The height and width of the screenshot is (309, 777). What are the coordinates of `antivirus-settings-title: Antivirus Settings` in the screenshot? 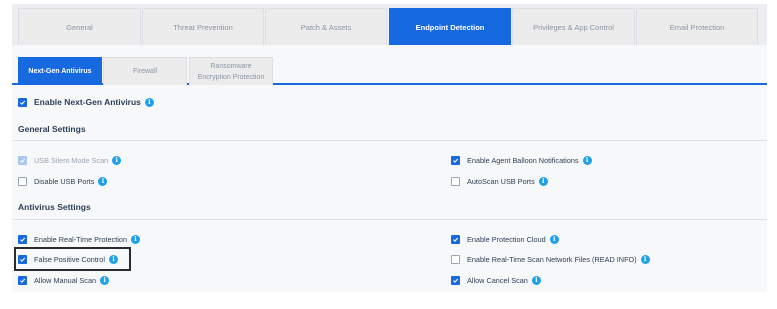 It's located at (54, 207).